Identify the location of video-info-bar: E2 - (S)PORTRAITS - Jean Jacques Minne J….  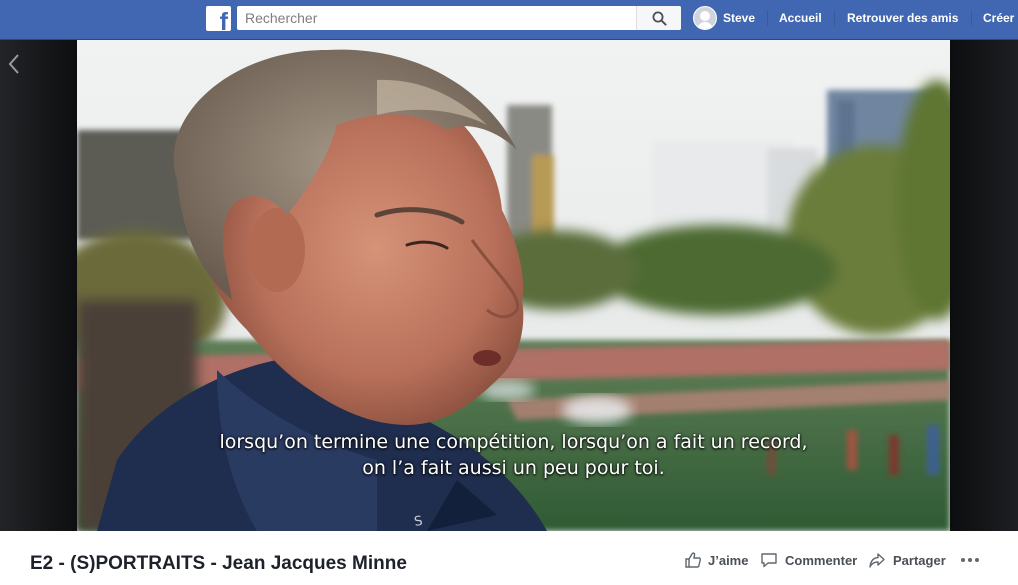
(509, 558).